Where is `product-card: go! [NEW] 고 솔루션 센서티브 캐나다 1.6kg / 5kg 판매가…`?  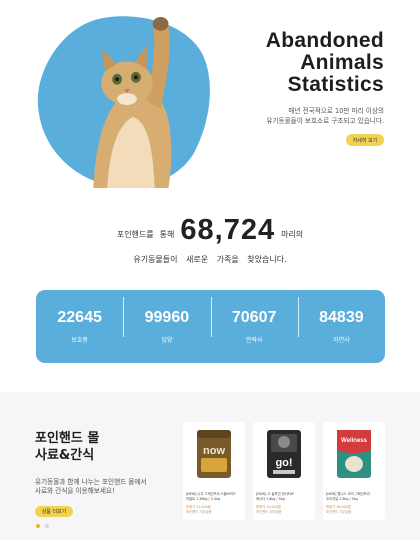 product-card: go! [NEW] 고 솔루션 센서티브 캐나다 1.6kg / 5kg 판매가… is located at coordinates (284, 471).